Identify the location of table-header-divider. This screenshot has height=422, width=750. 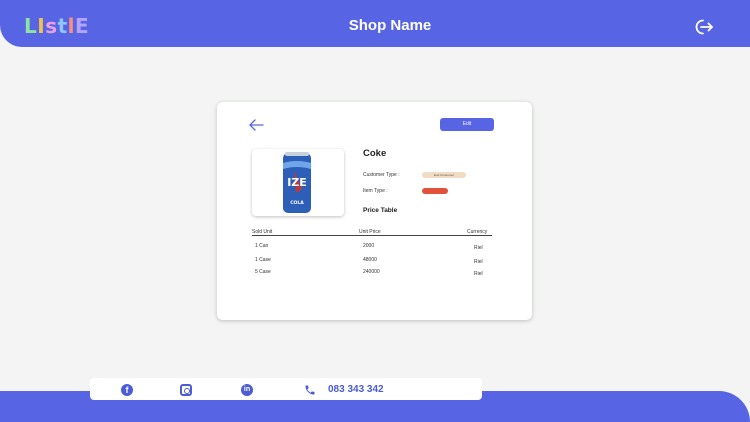
(372, 235).